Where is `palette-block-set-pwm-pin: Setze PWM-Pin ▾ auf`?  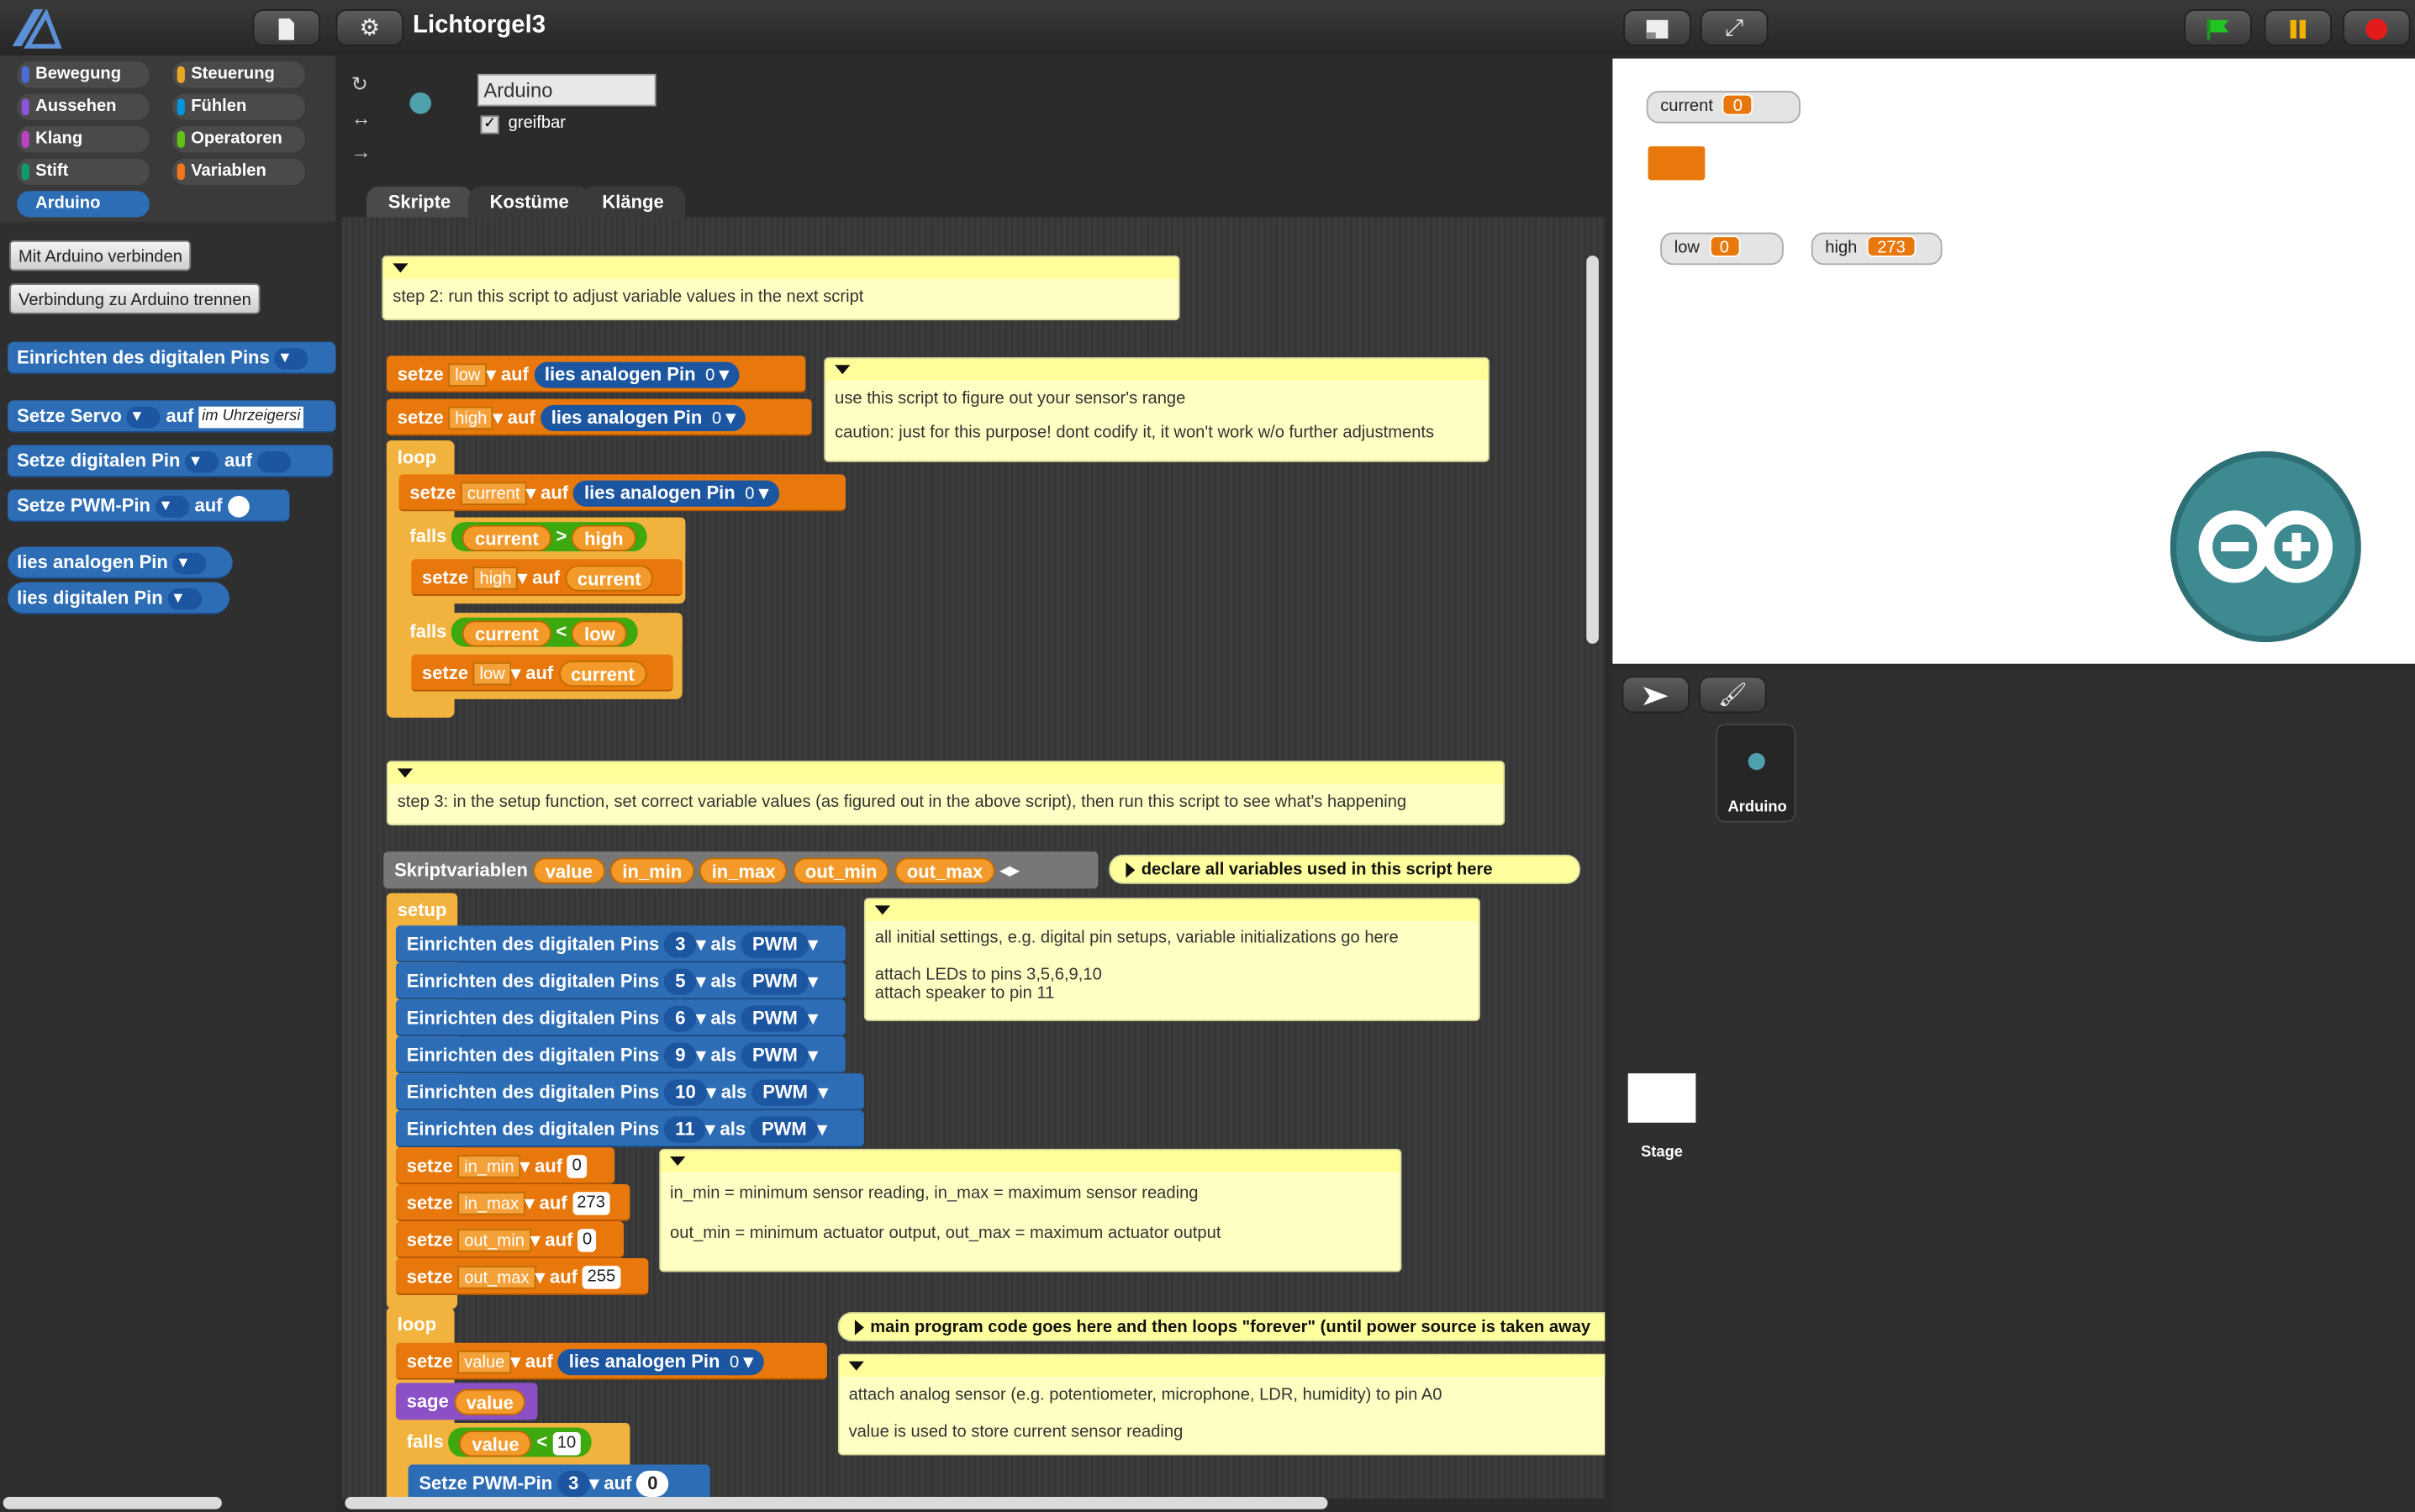
palette-block-set-pwm-pin: Setze PWM-Pin ▾ auf is located at coordinates (149, 506).